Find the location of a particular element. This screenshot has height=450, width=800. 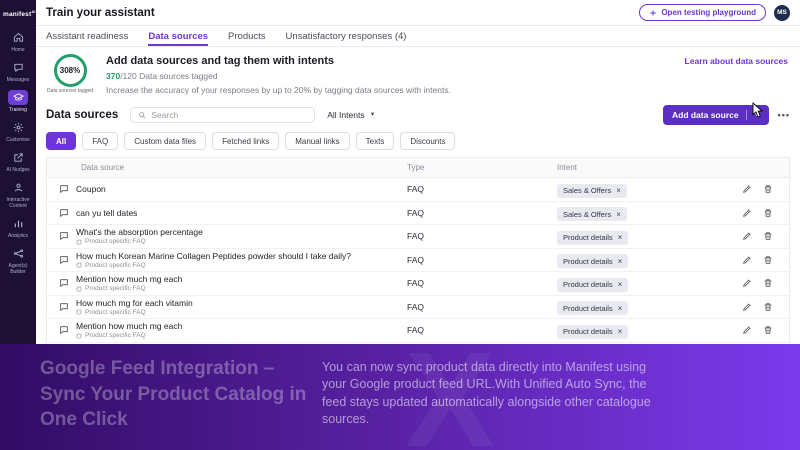

brand-logo: manifestAI is located at coordinates (19, 14).